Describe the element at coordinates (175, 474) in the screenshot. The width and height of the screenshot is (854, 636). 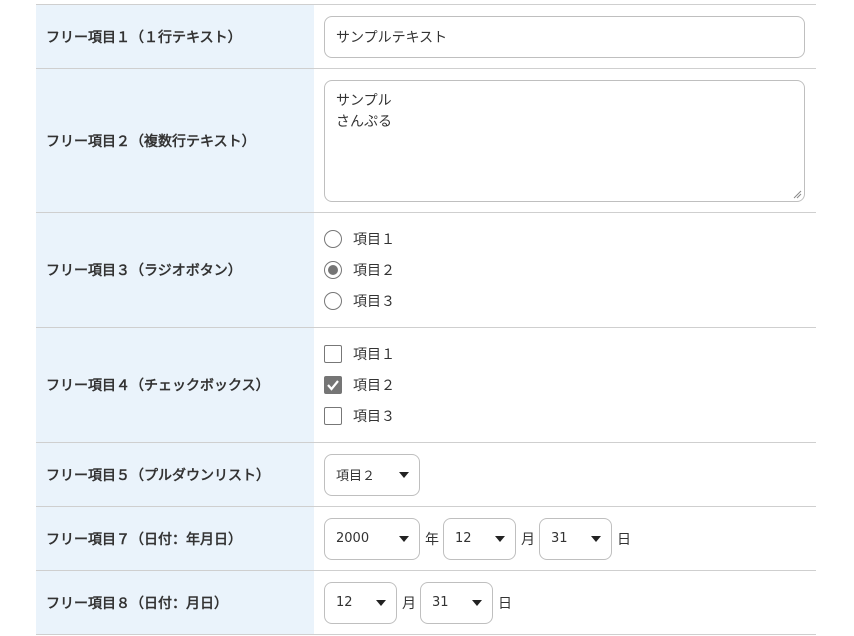
I see `label-free-item-5: フリー項目５（プルダウンリスト）` at that location.